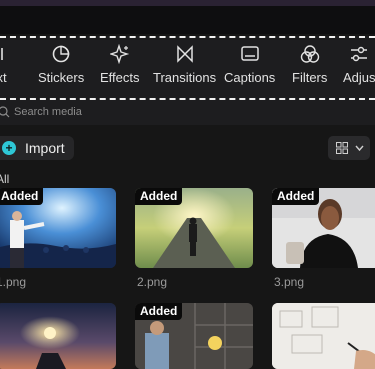  I want to click on import-button: + Import, so click(37, 148).